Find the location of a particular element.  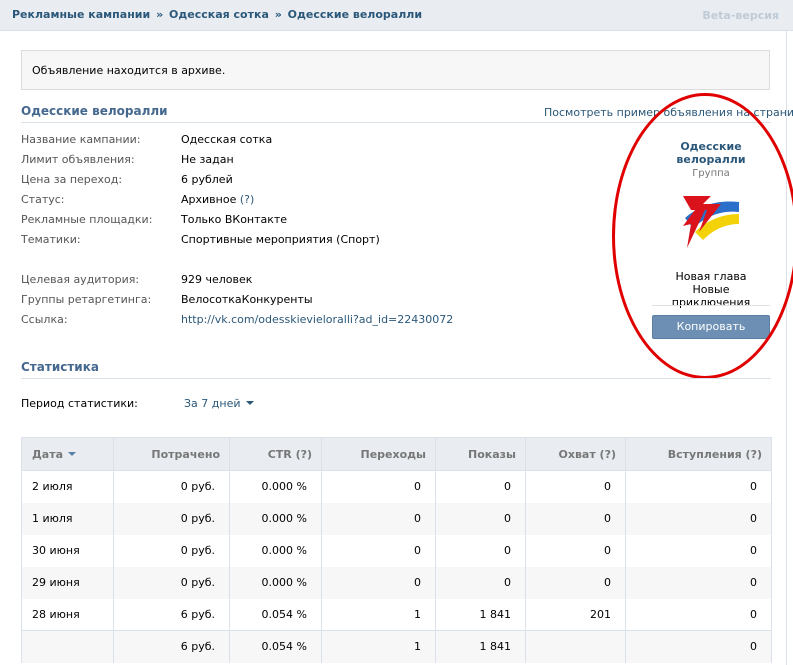

cell-date: 2 июля is located at coordinates (67, 486).